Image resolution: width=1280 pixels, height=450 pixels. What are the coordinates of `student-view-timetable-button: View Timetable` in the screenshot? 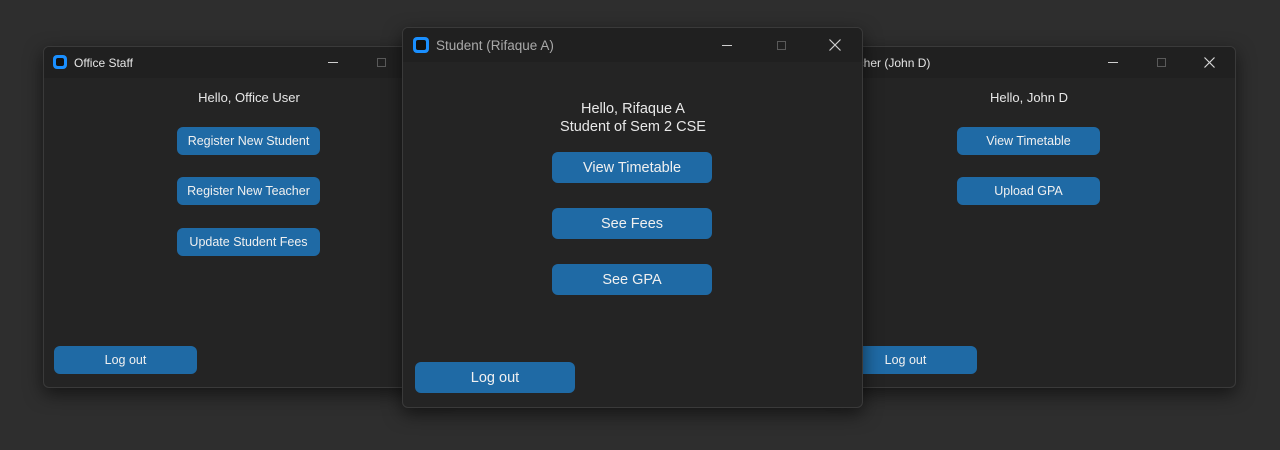 It's located at (632, 167).